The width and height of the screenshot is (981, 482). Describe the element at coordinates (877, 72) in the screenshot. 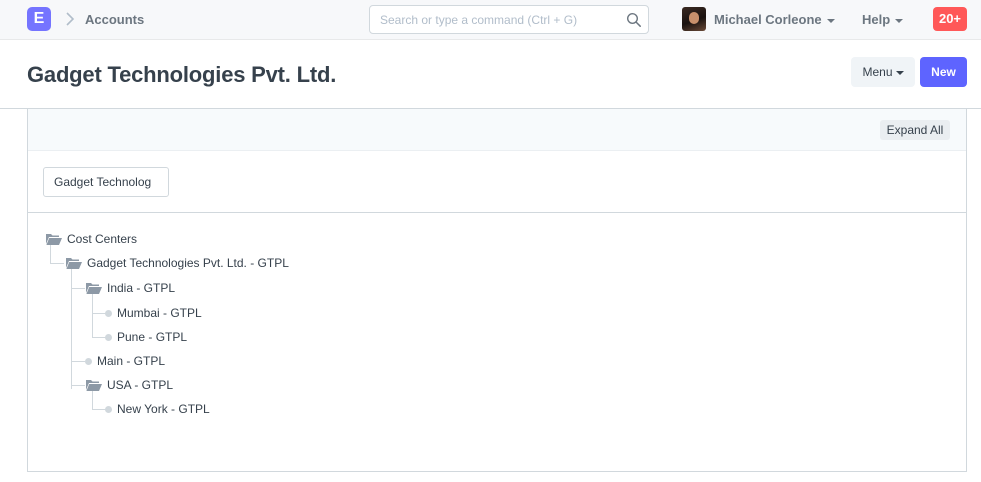

I see `menu-label: Menu` at that location.